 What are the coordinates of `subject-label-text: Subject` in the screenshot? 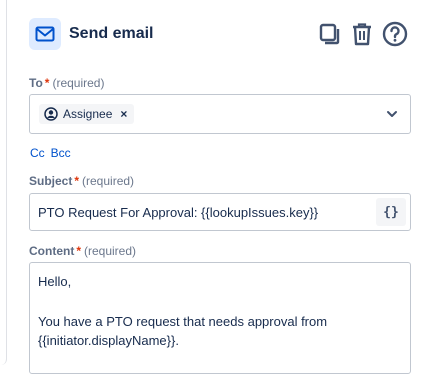 It's located at (51, 181).